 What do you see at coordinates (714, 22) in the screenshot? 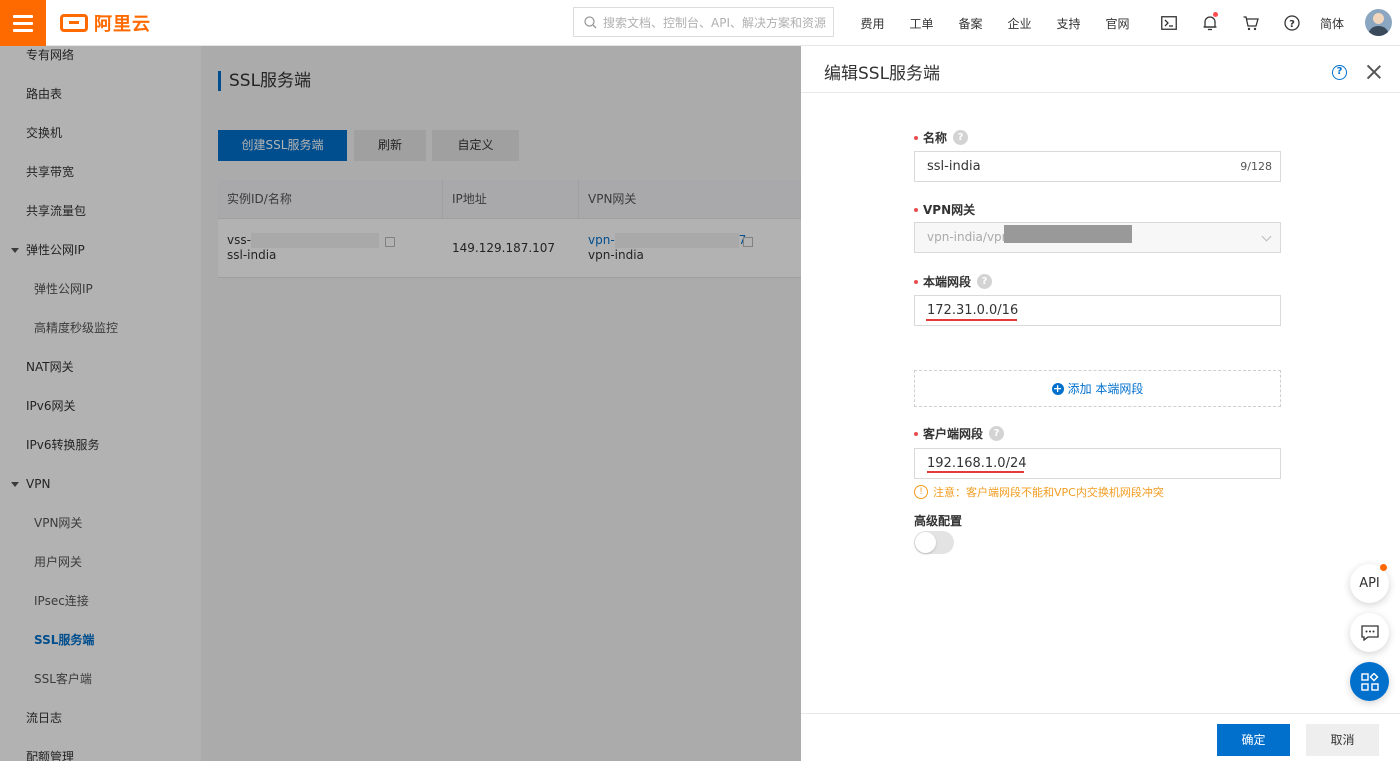
I see `search-placeholder: 搜索文档、控制台、API、解决方案和资源` at bounding box center [714, 22].